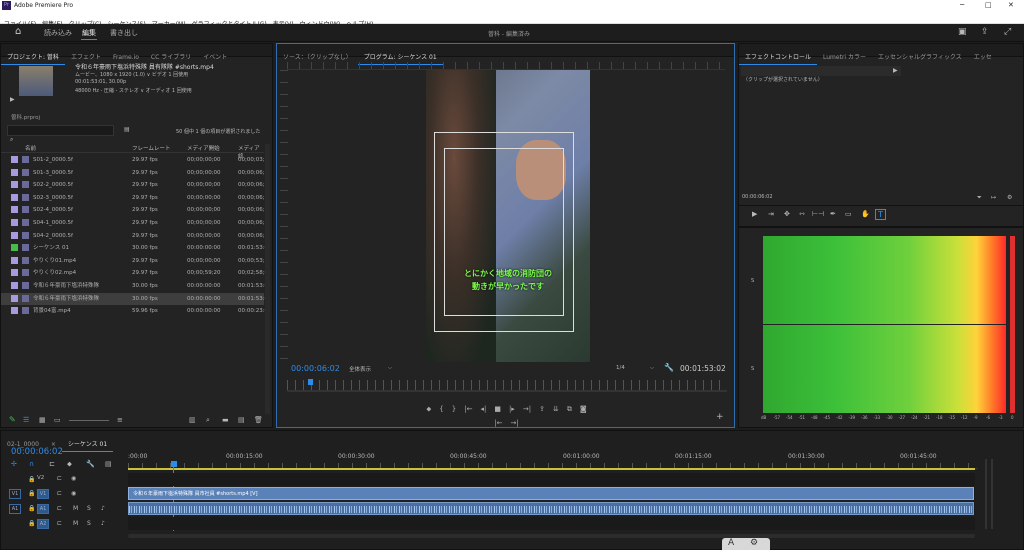 This screenshot has height=550, width=1024. I want to click on track-lane-a2, so click(551, 523).